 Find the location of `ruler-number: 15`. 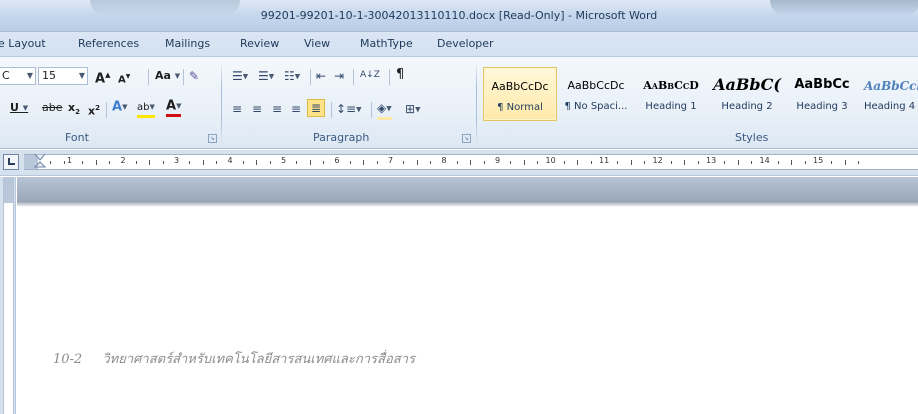

ruler-number: 15 is located at coordinates (818, 160).